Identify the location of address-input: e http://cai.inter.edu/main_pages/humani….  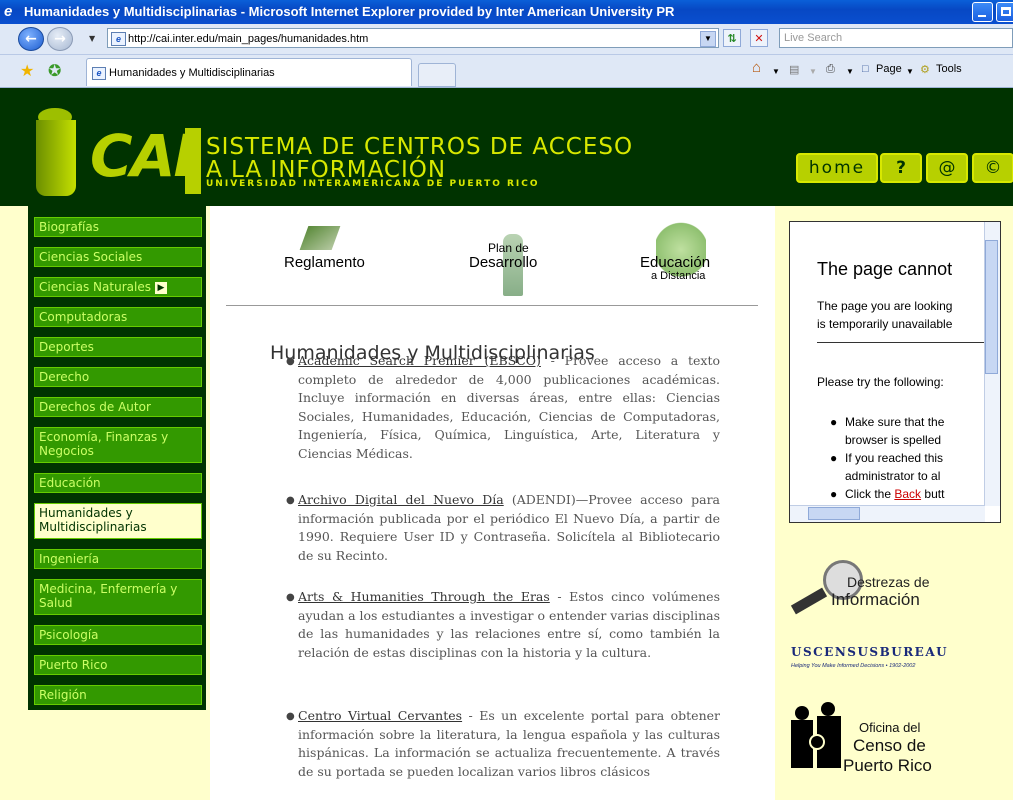
(413, 38).